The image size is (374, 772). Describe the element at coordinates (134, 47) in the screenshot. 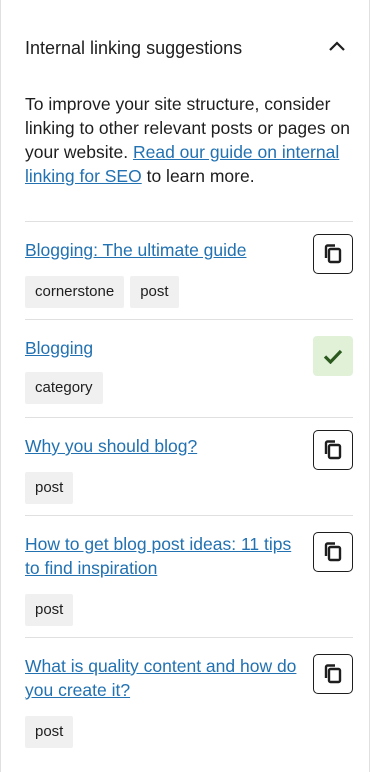

I see `panel-title: Internal linking suggestions` at that location.